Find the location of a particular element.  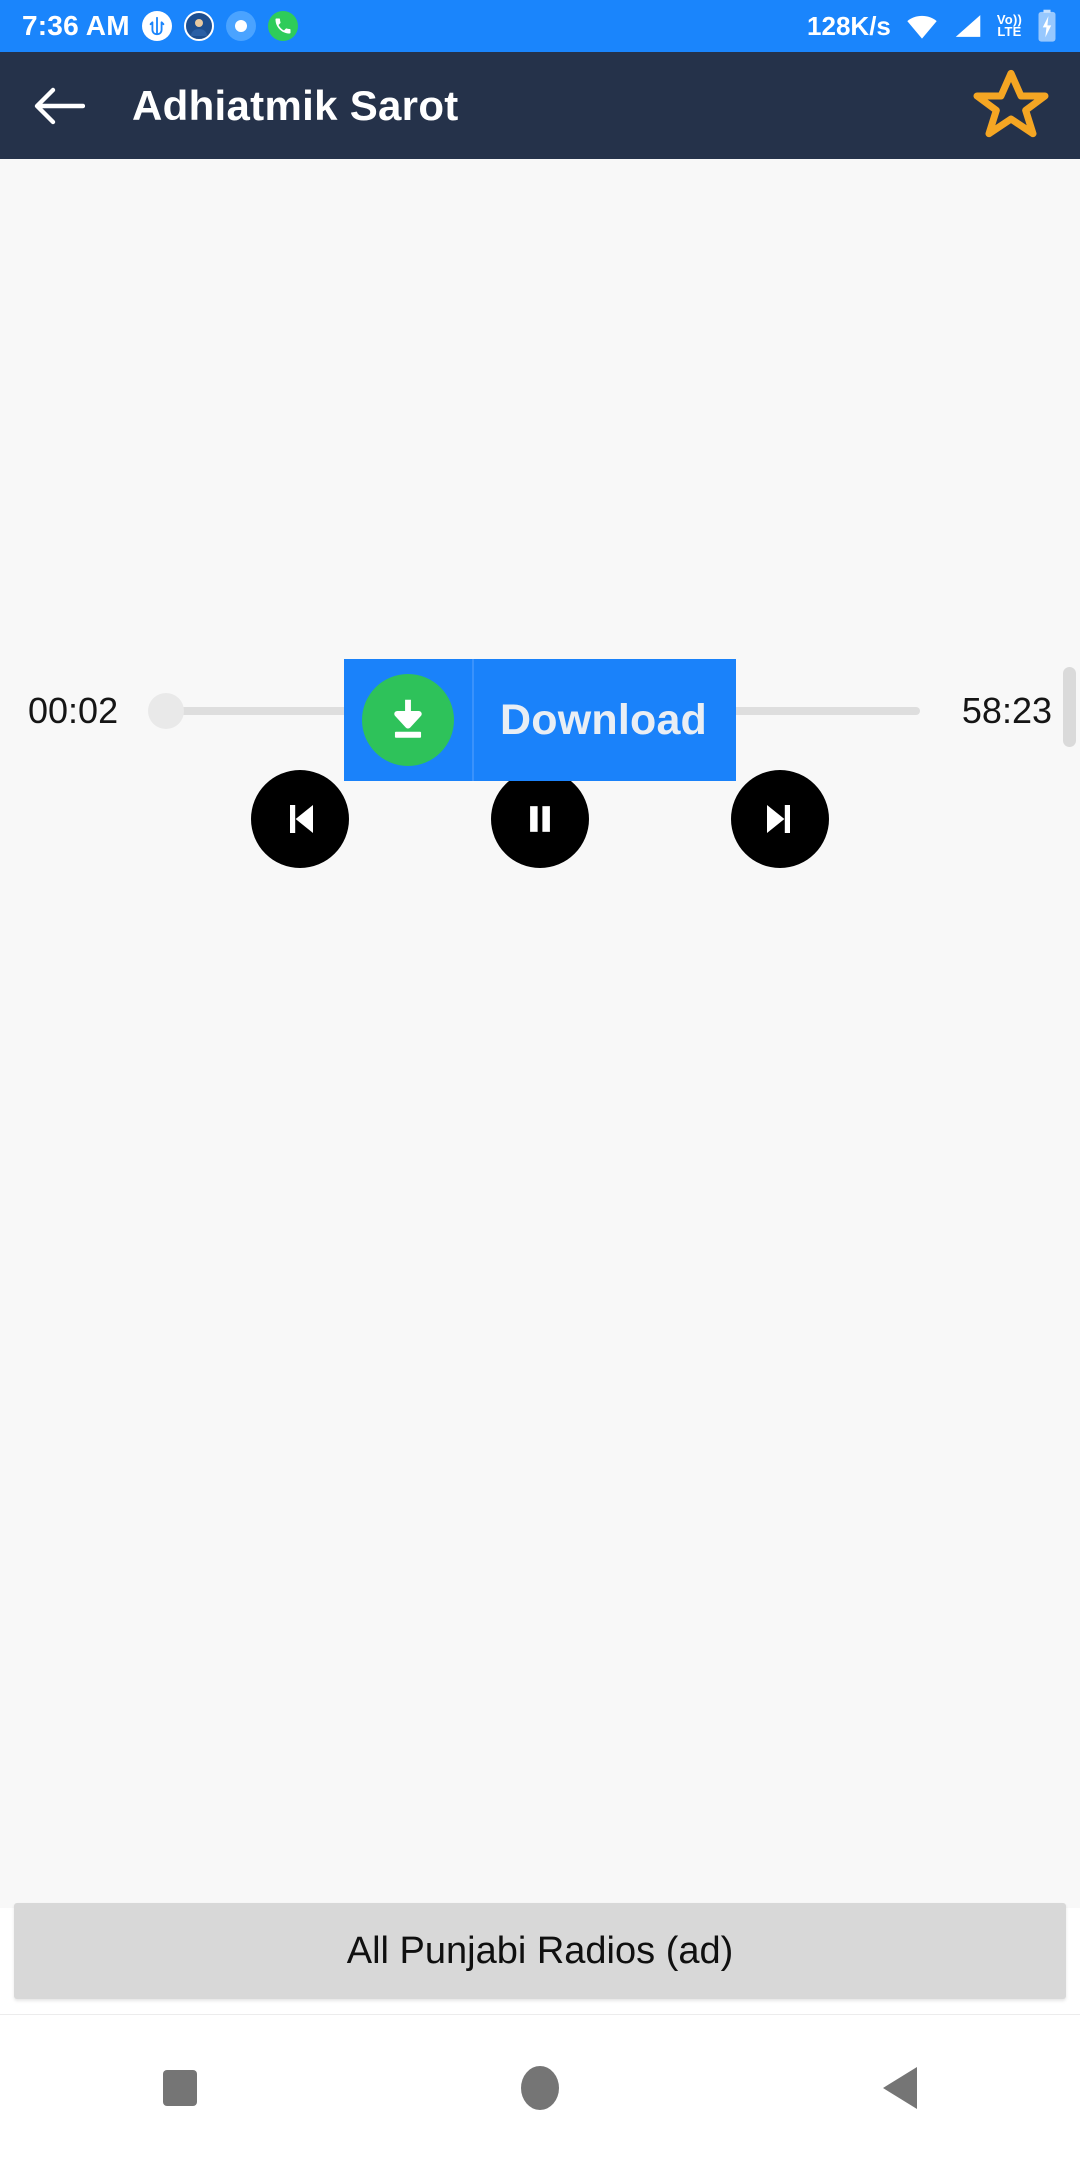

back-navigation-button is located at coordinates (59, 106).